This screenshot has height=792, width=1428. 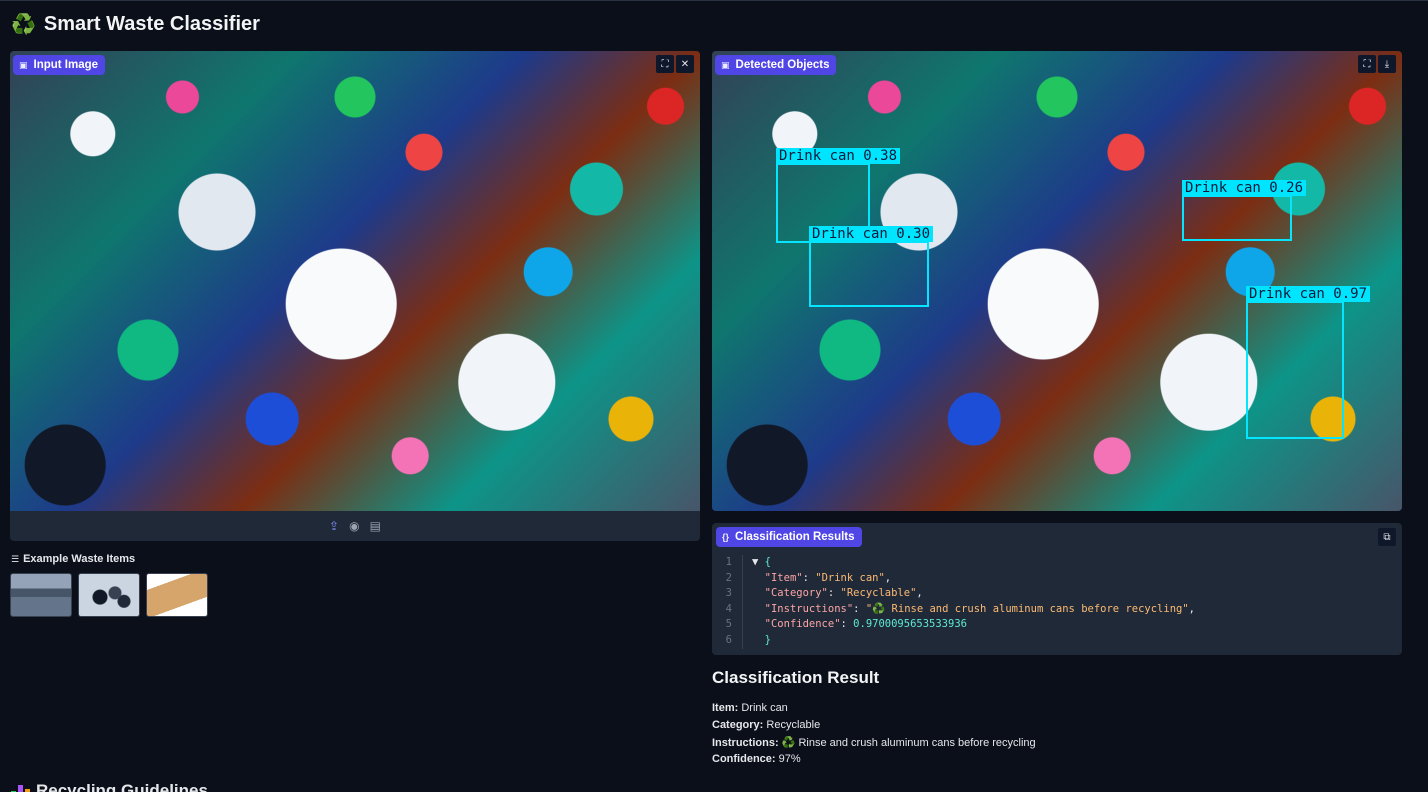 I want to click on detection-label: Drink can 0.38, so click(x=838, y=156).